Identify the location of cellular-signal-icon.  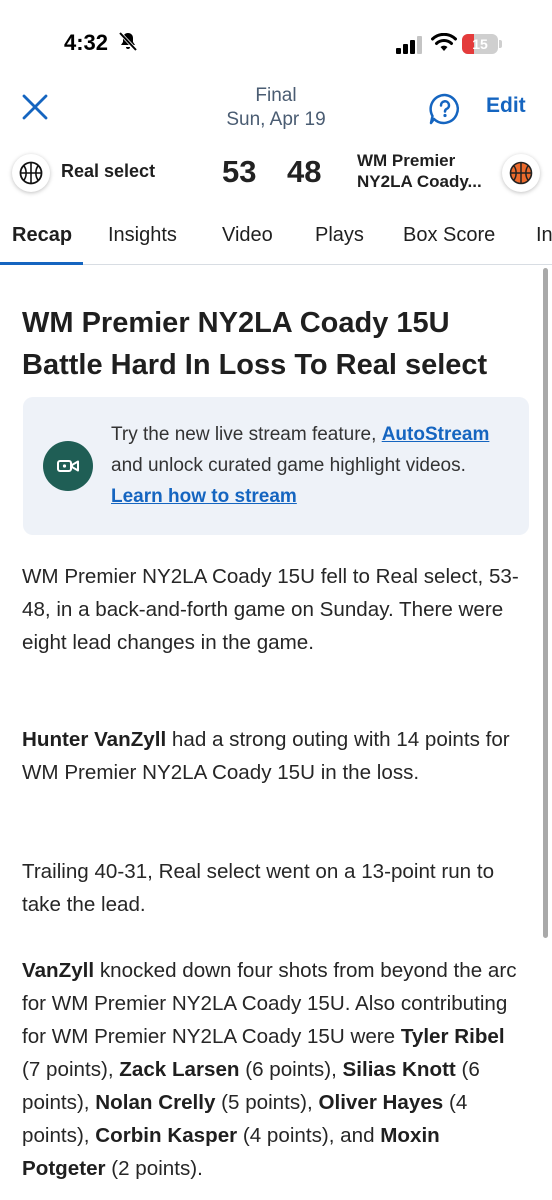
(409, 45).